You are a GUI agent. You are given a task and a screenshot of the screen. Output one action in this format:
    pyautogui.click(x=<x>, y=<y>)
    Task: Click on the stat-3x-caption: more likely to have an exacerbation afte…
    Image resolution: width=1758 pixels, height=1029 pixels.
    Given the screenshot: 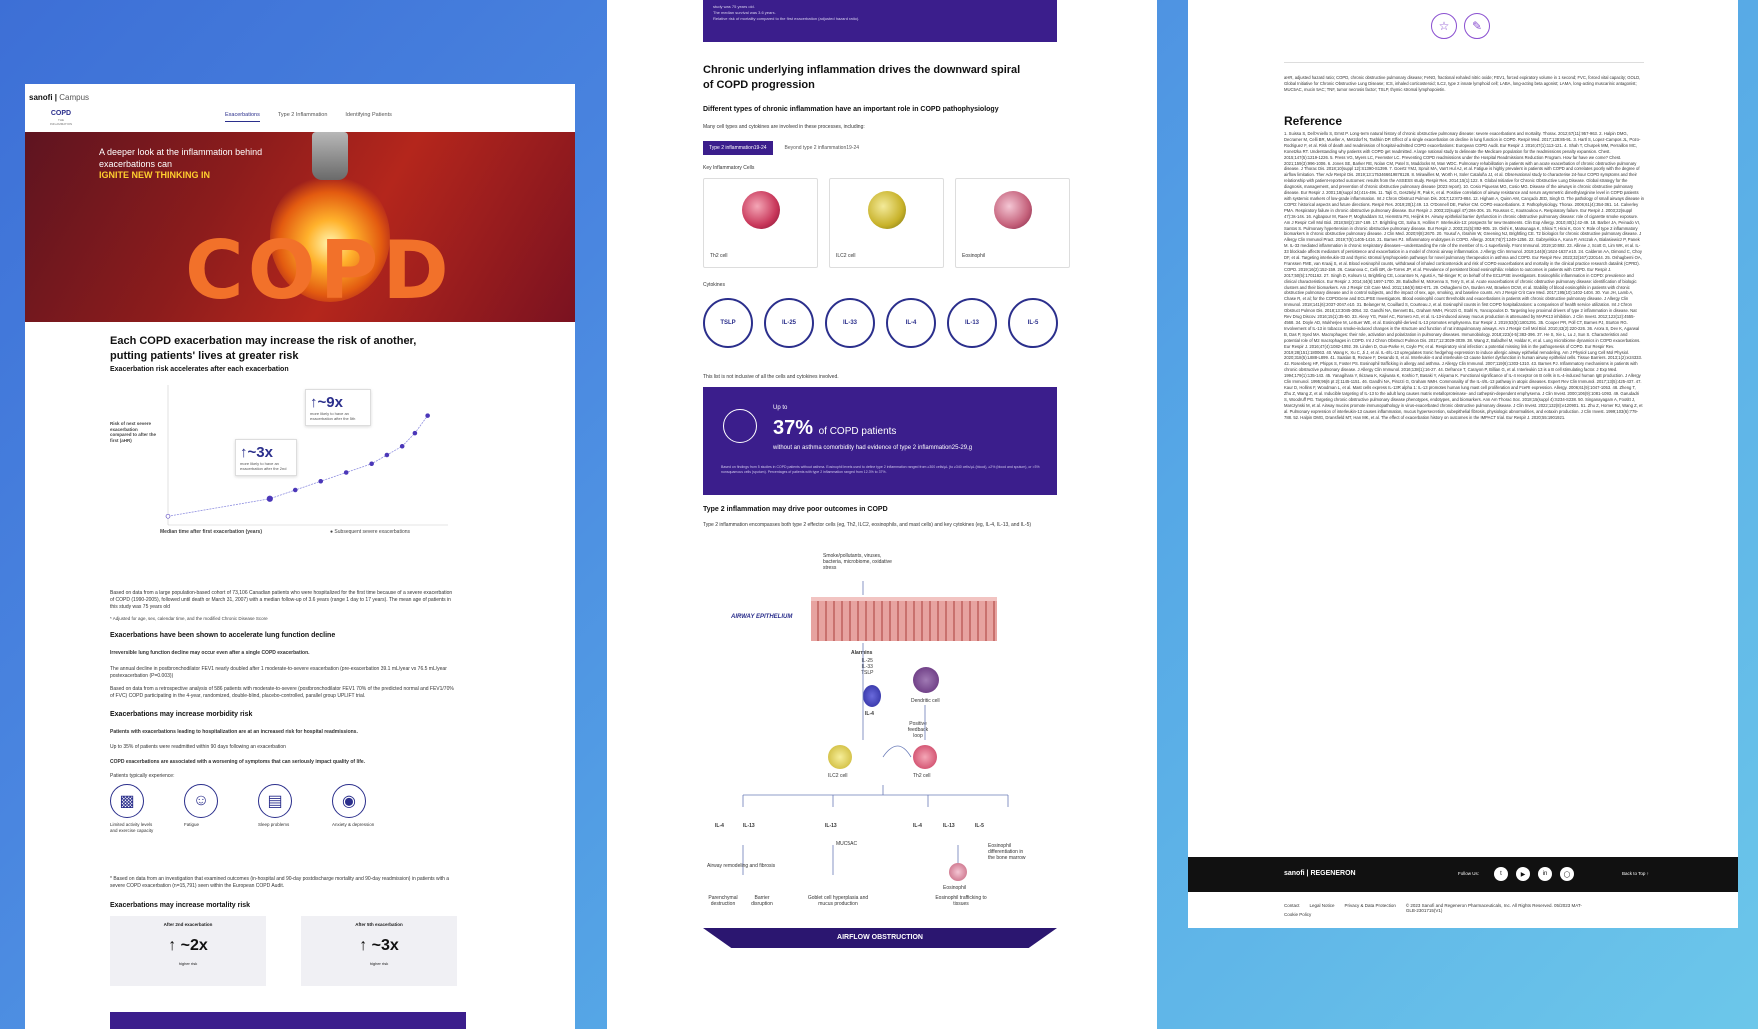 What is the action you would take?
    pyautogui.click(x=263, y=466)
    